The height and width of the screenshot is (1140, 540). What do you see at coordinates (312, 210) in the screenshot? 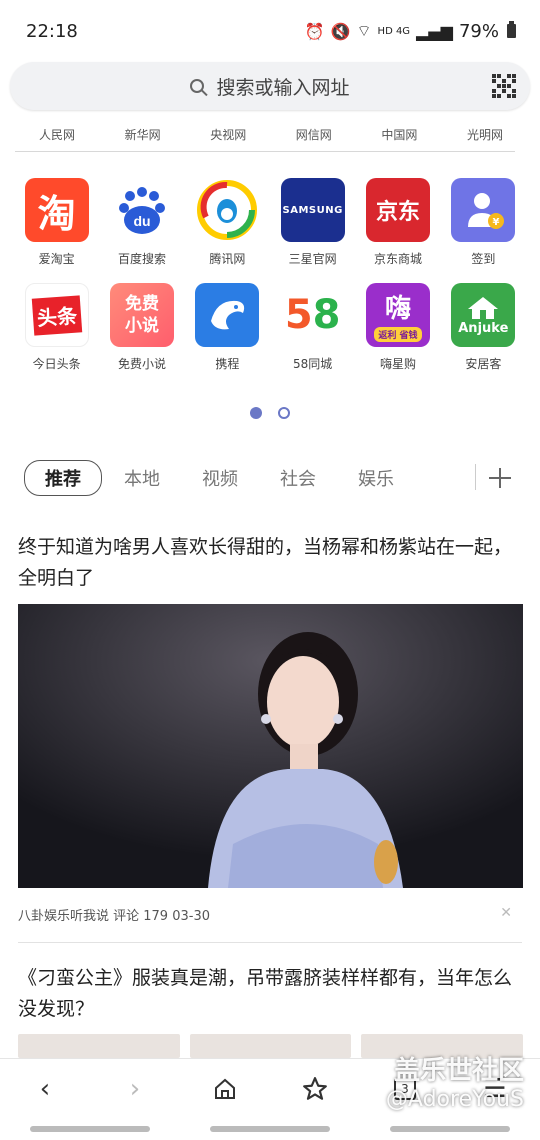
I see `samsung-icon: SAMSUNG` at bounding box center [312, 210].